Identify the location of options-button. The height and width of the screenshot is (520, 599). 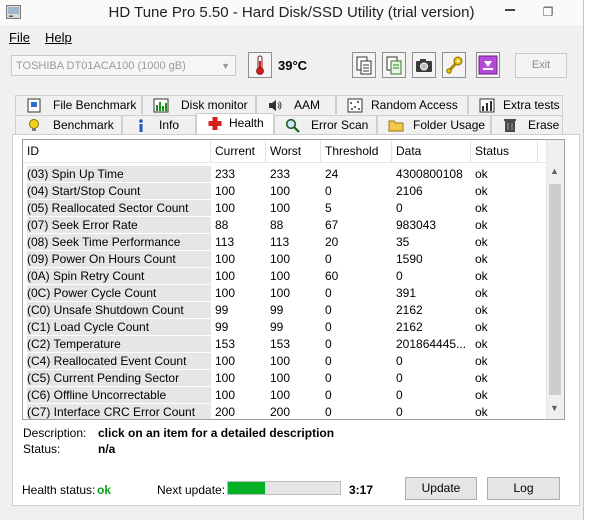
(454, 65).